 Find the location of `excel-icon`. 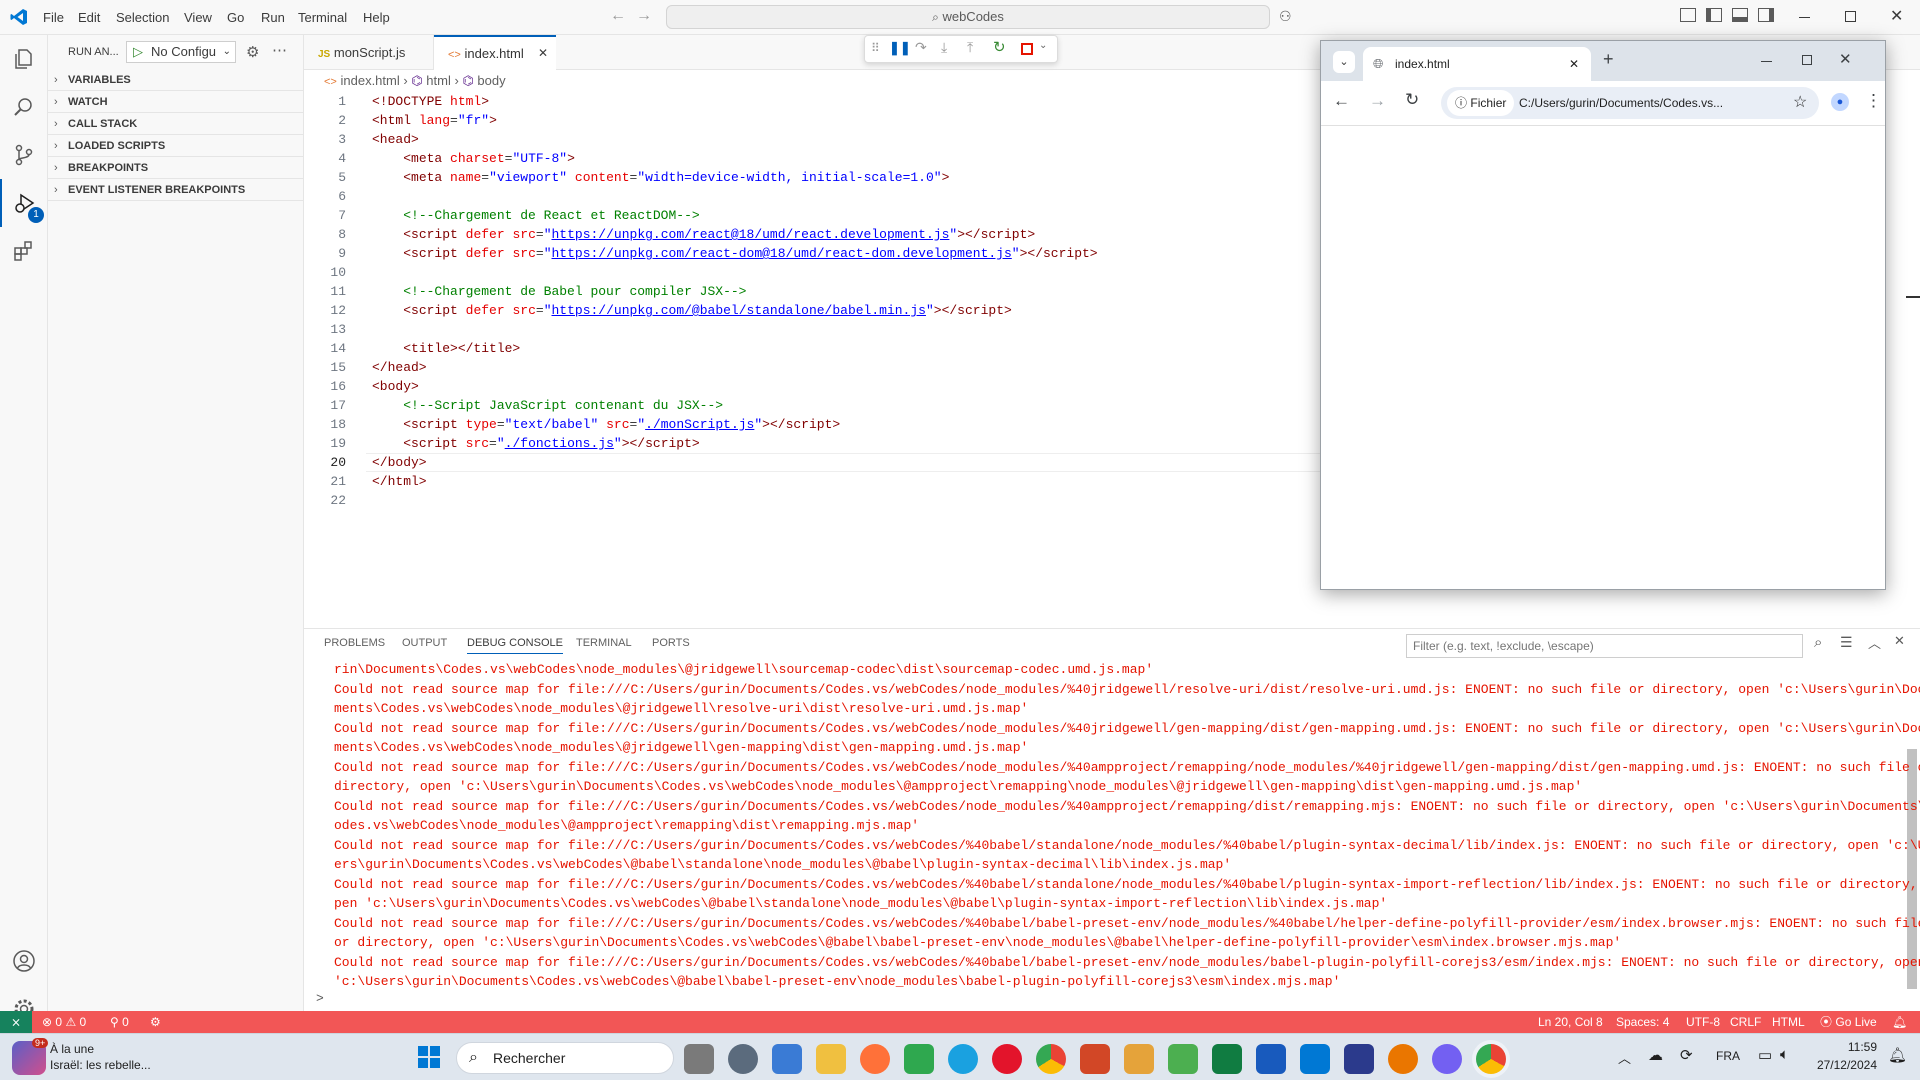

excel-icon is located at coordinates (1227, 1059).